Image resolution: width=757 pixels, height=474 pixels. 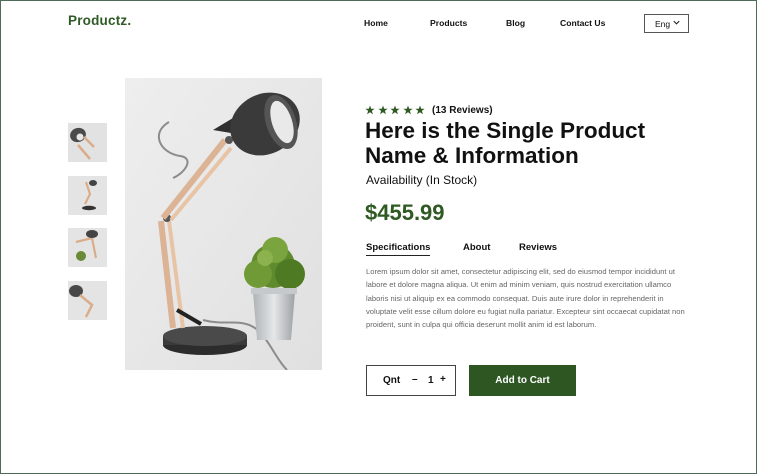 What do you see at coordinates (522, 380) in the screenshot?
I see `add-to-cart-button: Add to Cart` at bounding box center [522, 380].